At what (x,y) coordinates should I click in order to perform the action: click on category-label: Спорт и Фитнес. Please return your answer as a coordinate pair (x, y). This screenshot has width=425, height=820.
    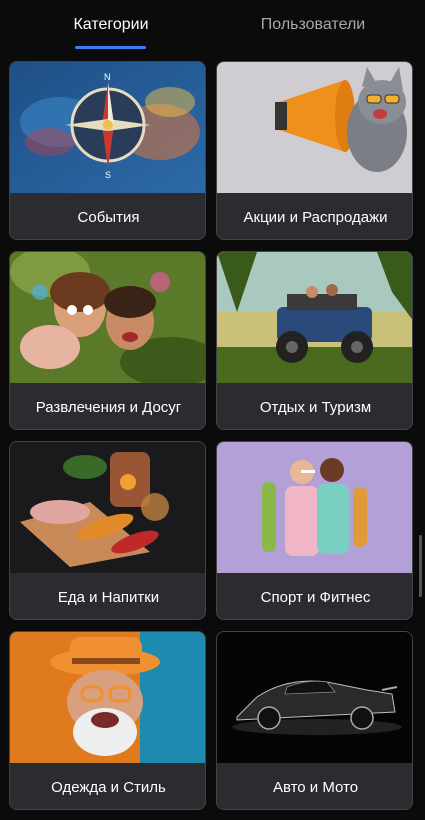
    Looking at the image, I should click on (315, 597).